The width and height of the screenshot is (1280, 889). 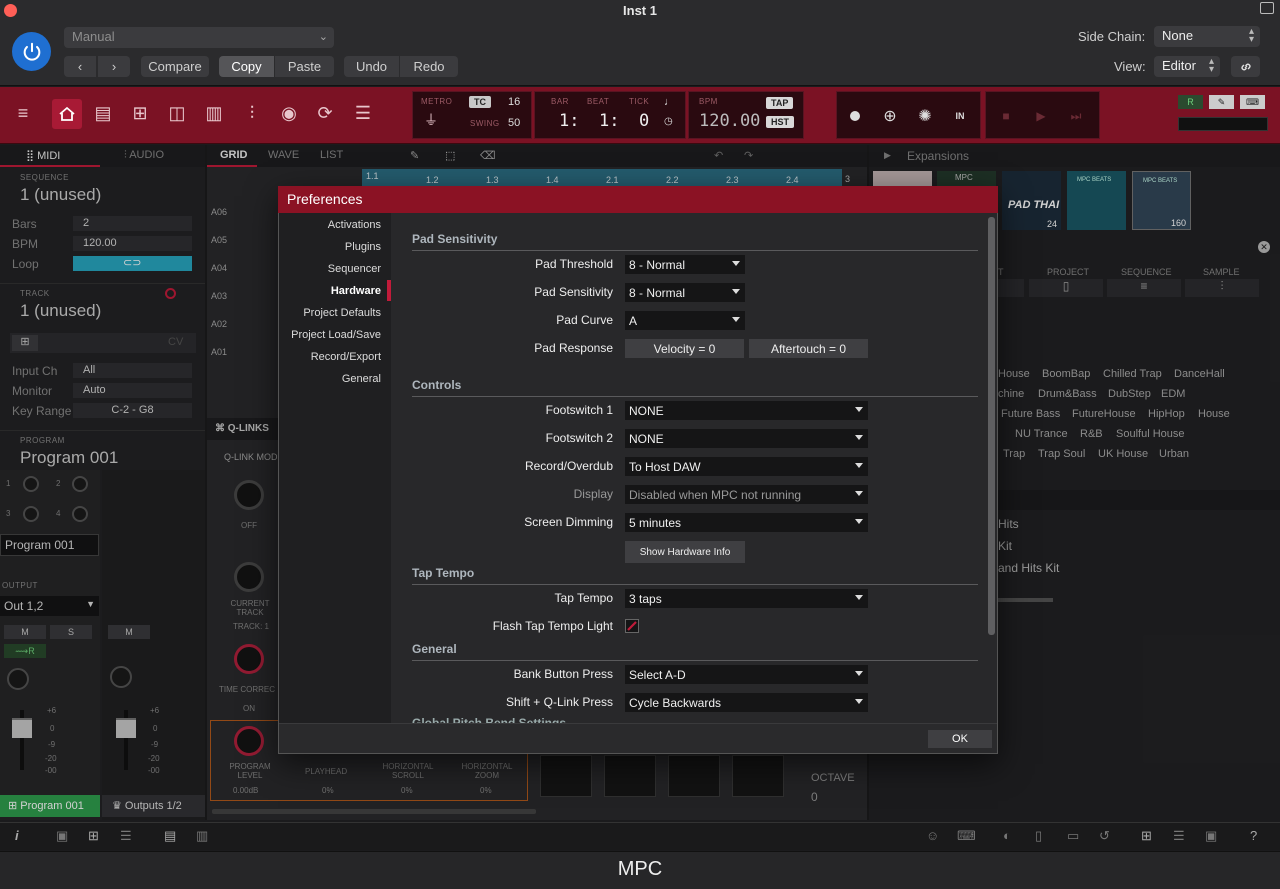 What do you see at coordinates (746, 438) in the screenshot?
I see `footswitch2-select: NONE` at bounding box center [746, 438].